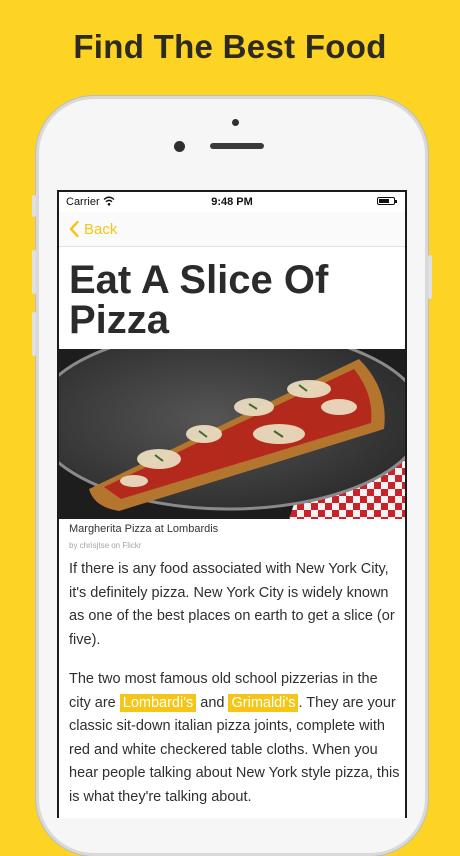  I want to click on earpiece-speaker, so click(237, 146).